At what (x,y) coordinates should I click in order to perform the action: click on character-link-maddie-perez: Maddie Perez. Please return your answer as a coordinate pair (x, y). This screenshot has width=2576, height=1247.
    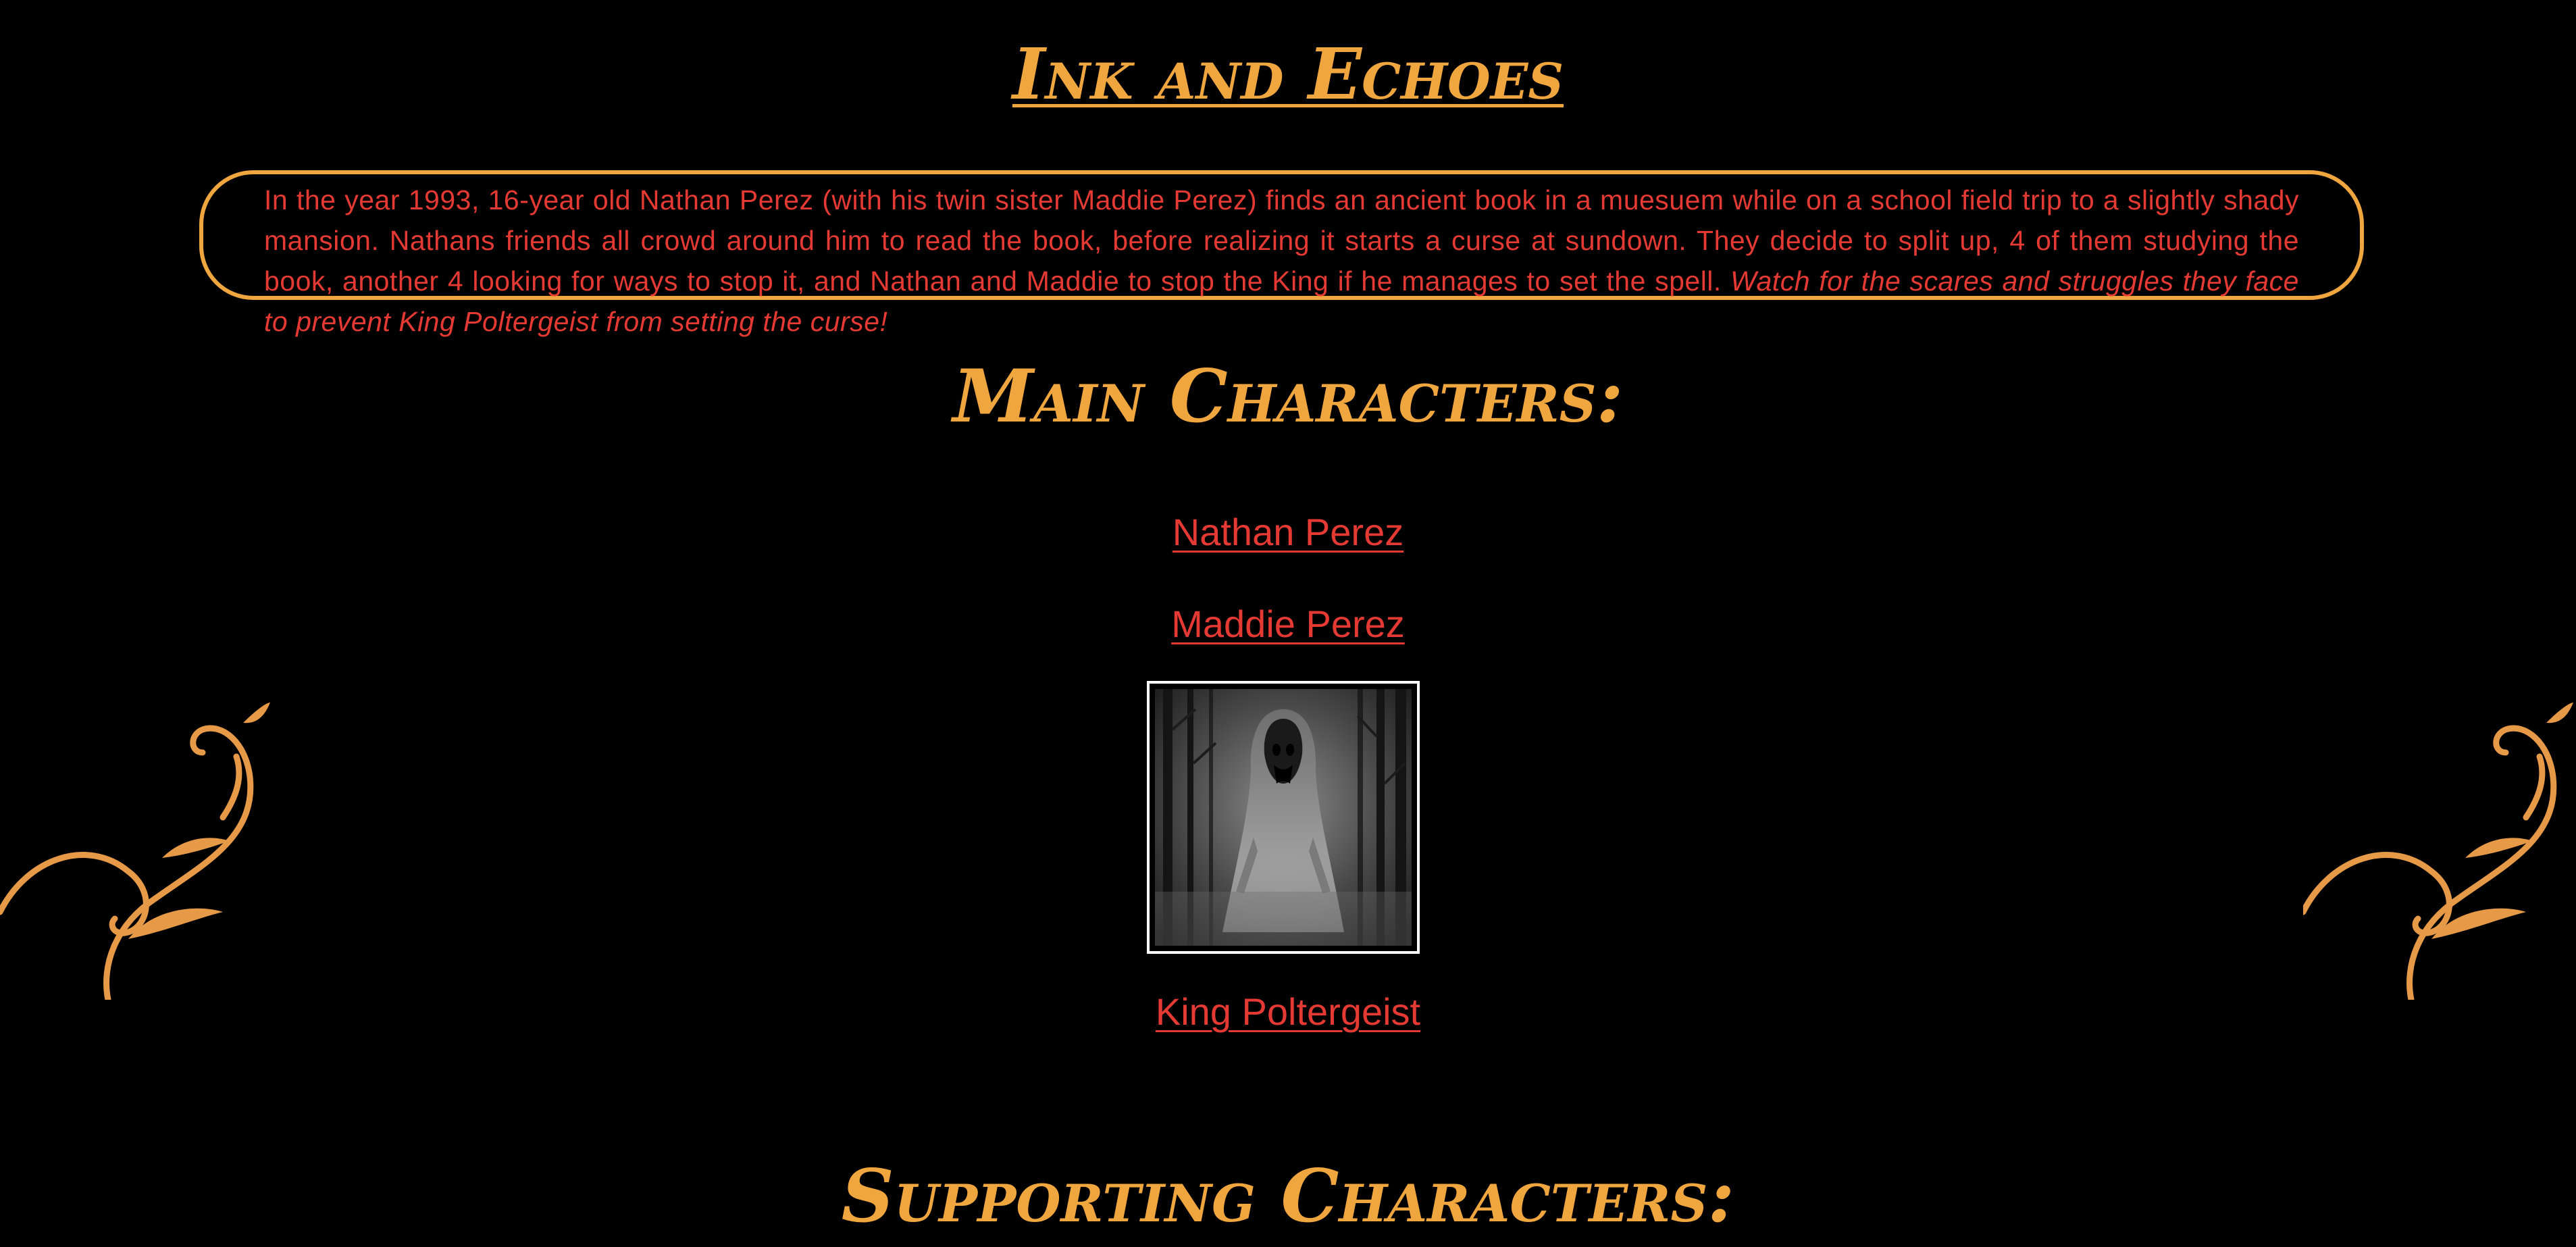
    Looking at the image, I should click on (1288, 624).